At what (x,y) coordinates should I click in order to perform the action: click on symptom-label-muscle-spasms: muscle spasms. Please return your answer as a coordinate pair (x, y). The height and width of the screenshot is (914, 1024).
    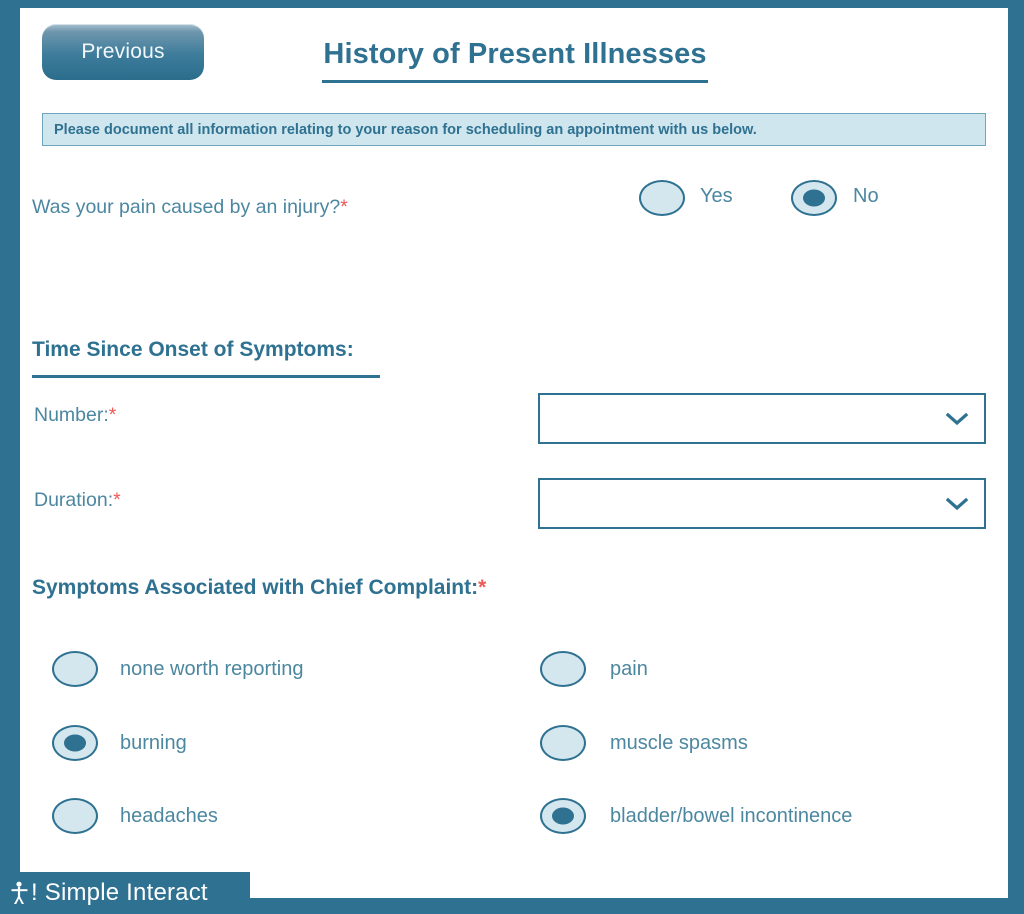
    Looking at the image, I should click on (679, 743).